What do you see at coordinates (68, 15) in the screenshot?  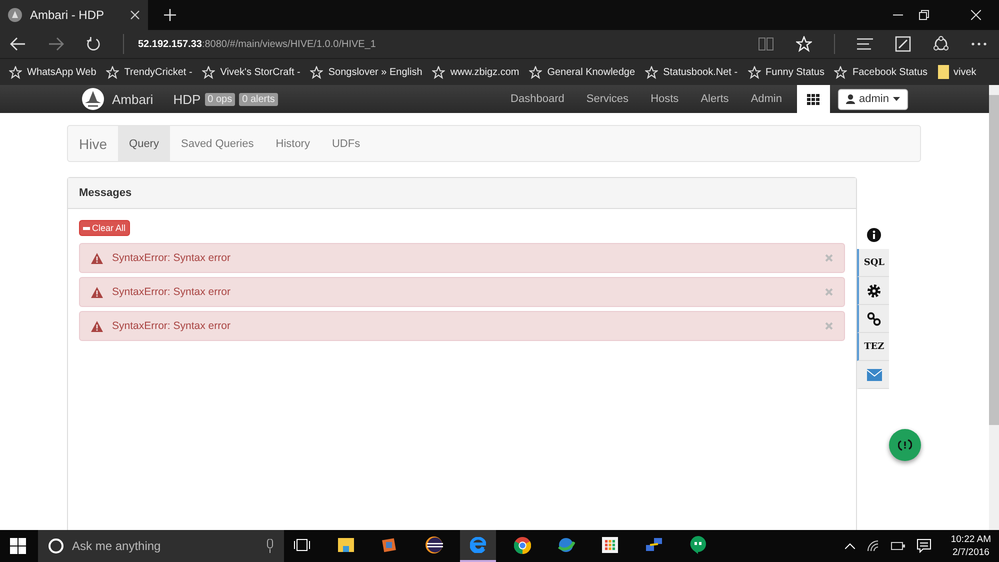 I see `tab-title: Ambari - HDP` at bounding box center [68, 15].